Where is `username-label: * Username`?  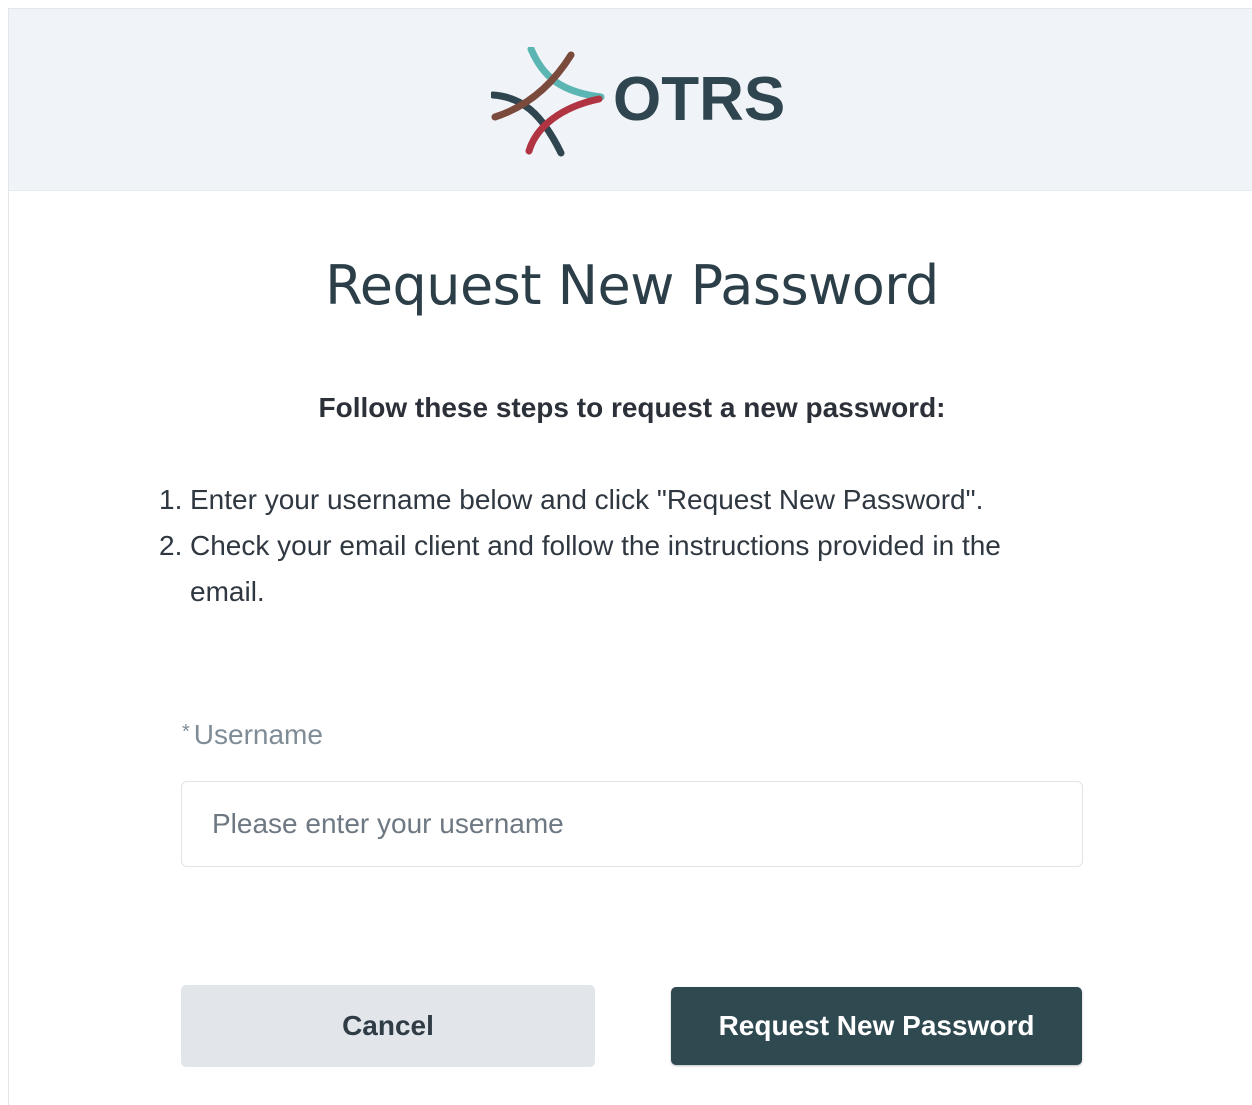 username-label: * Username is located at coordinates (252, 735).